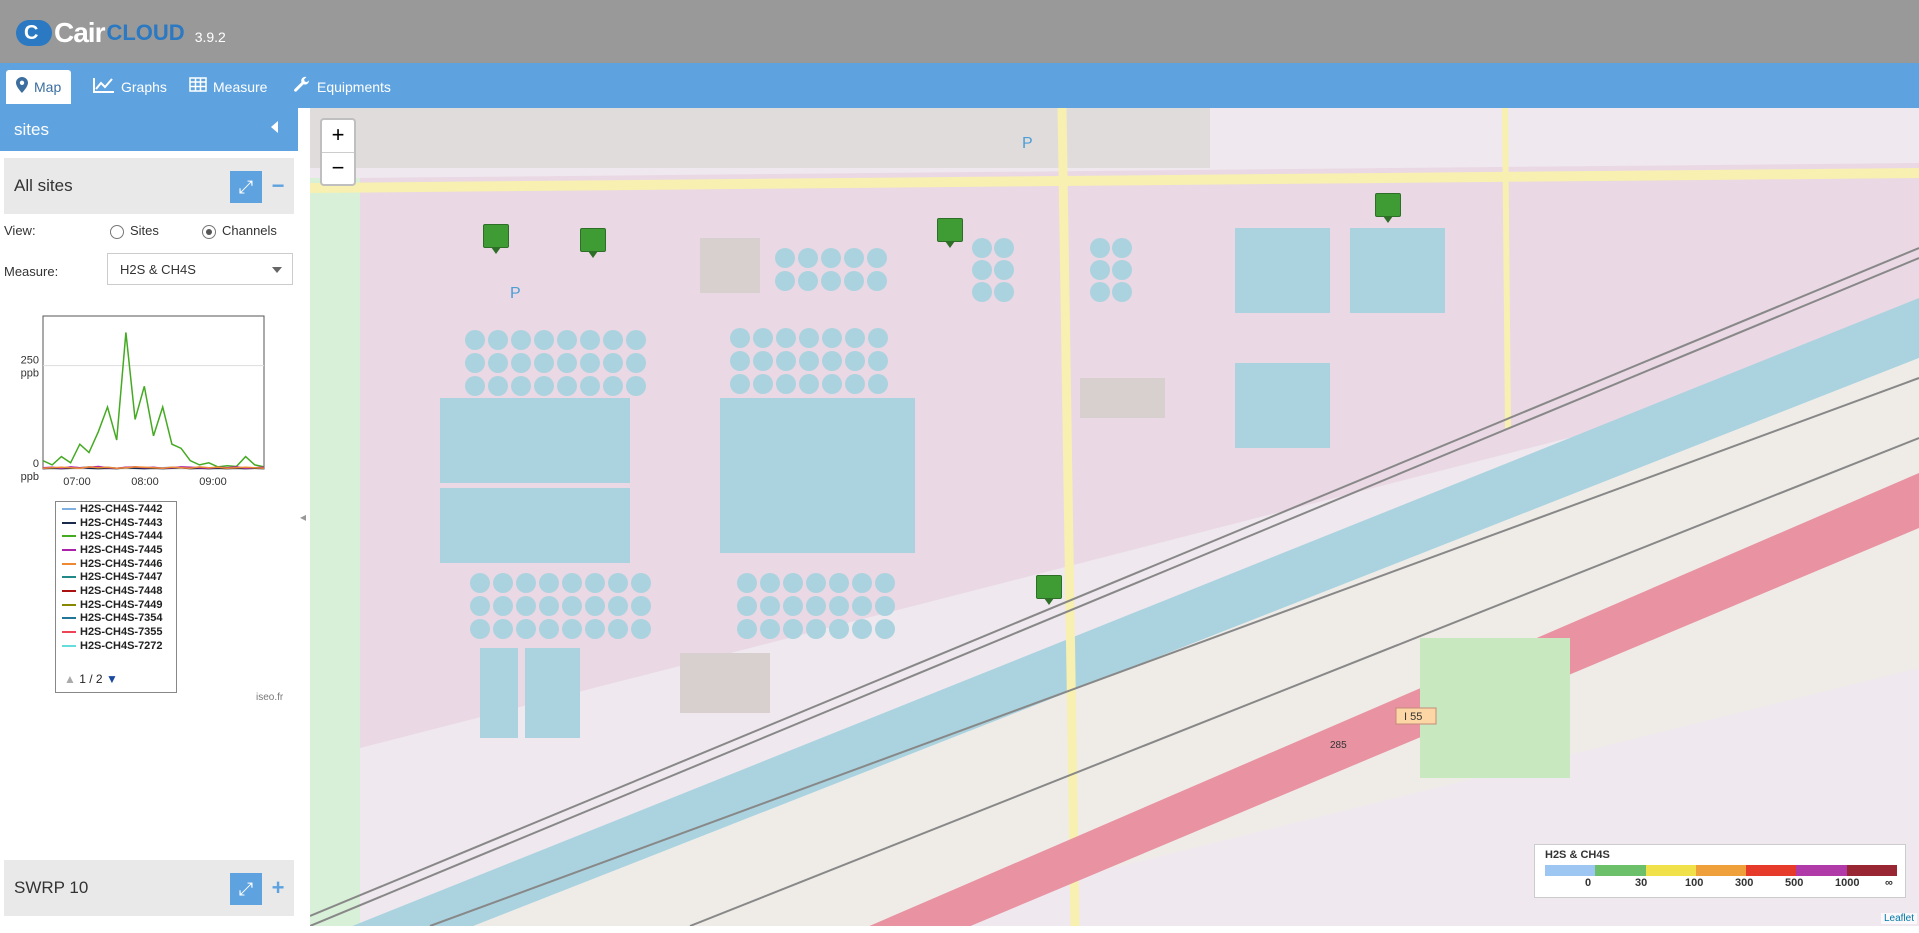 The width and height of the screenshot is (1919, 933). What do you see at coordinates (1744, 883) in the screenshot?
I see `legend-tick-label: 300` at bounding box center [1744, 883].